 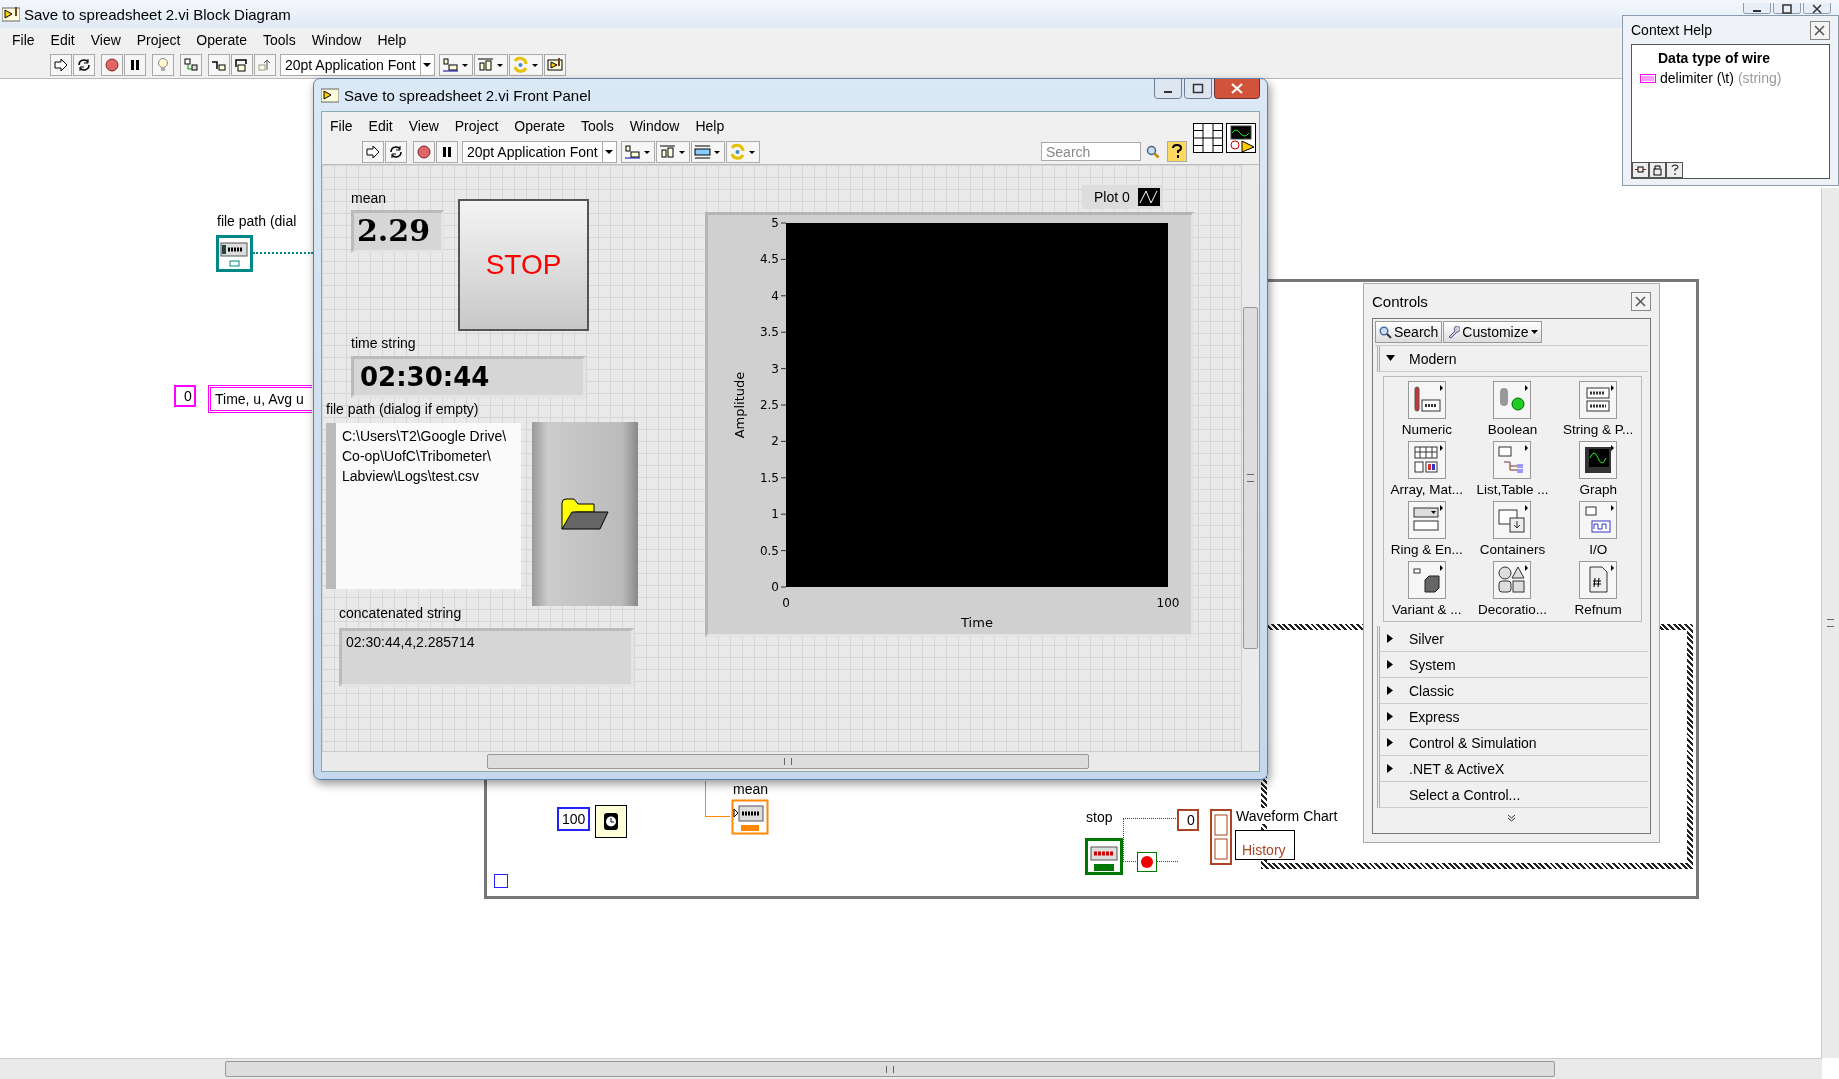 What do you see at coordinates (1512, 429) in the screenshot?
I see `palette-item: Boolean` at bounding box center [1512, 429].